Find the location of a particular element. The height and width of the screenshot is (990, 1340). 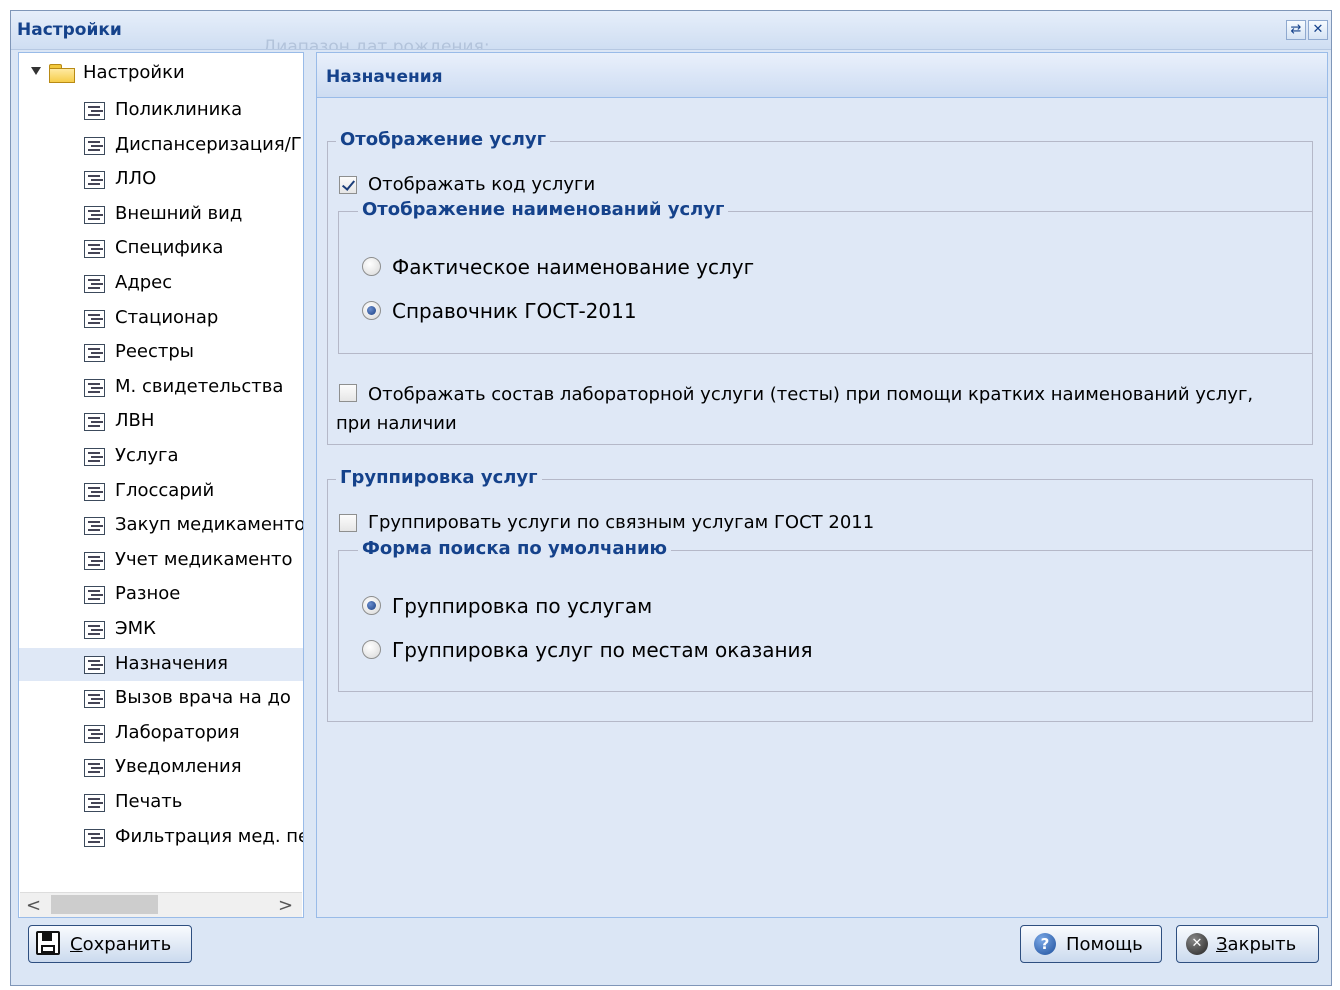

tree-item: Закуп медикаменто is located at coordinates (161, 525).